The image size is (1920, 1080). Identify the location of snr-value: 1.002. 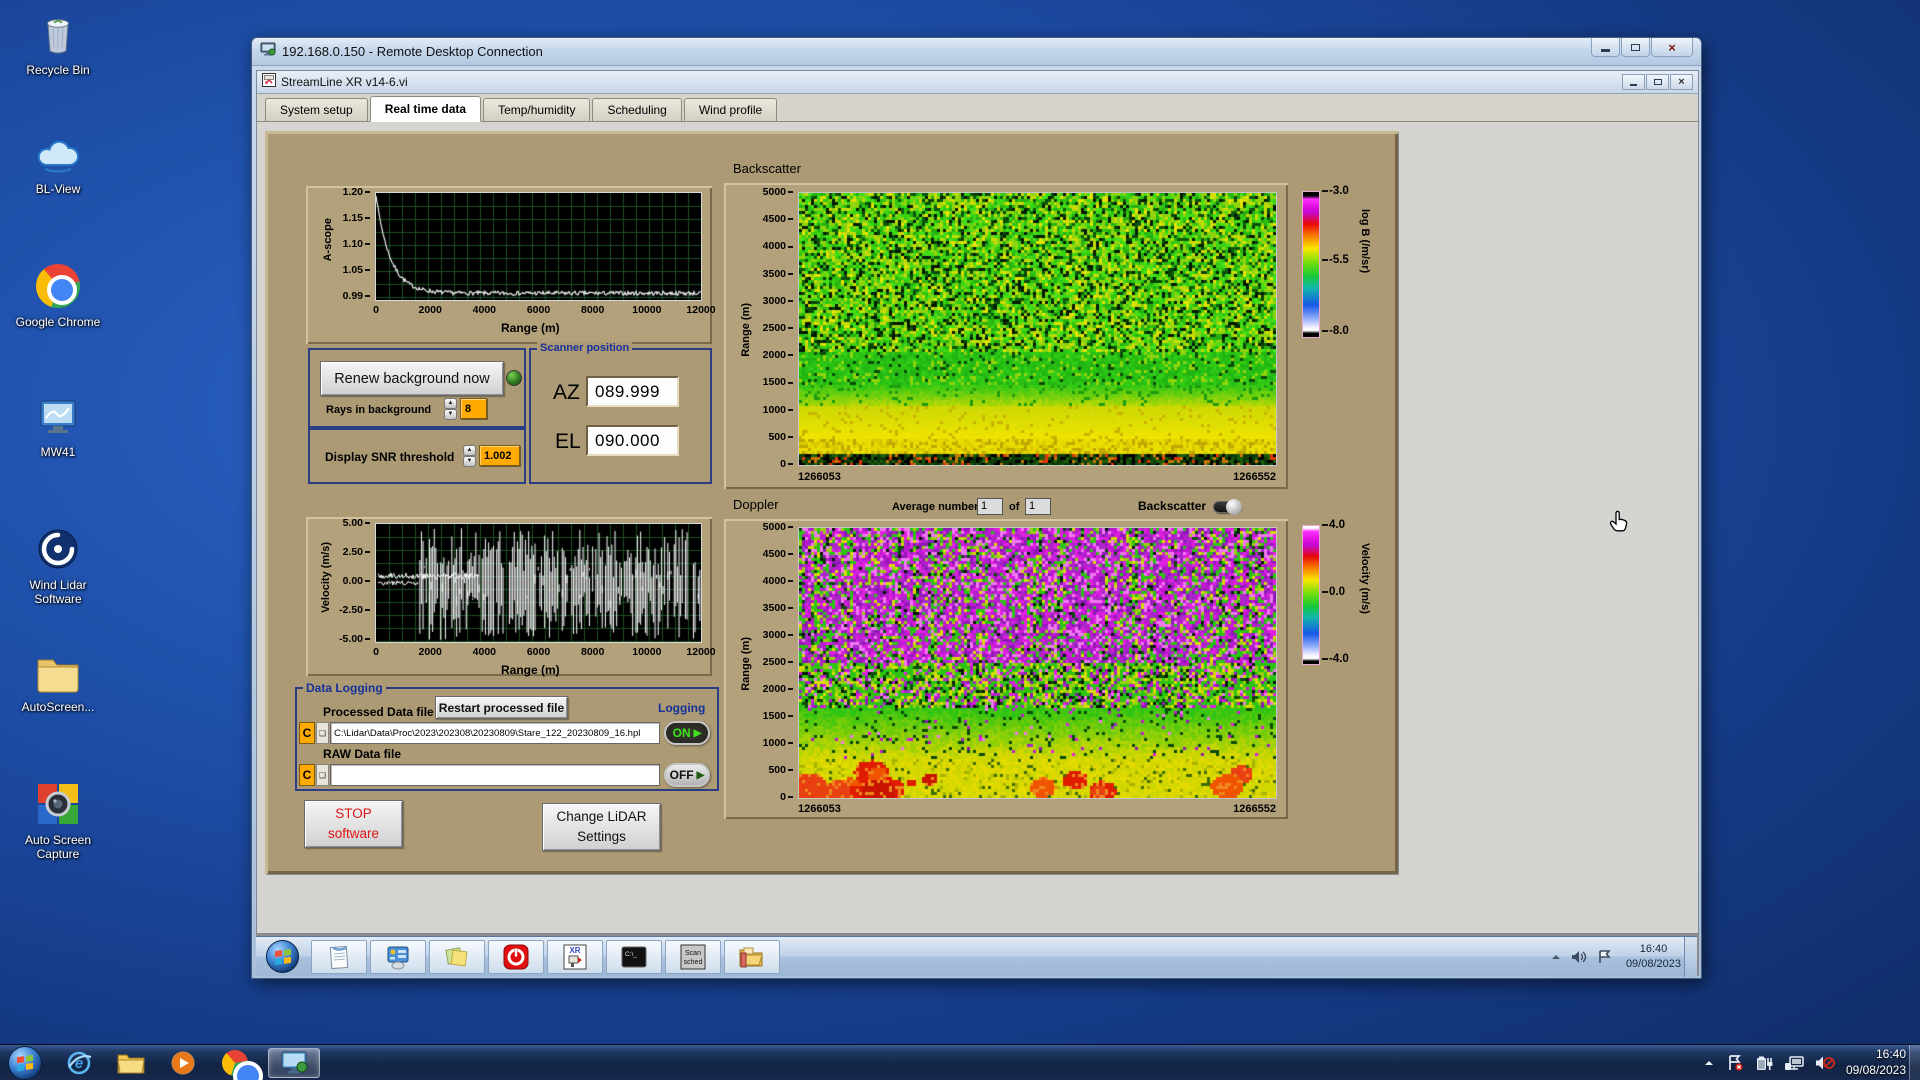
(499, 455).